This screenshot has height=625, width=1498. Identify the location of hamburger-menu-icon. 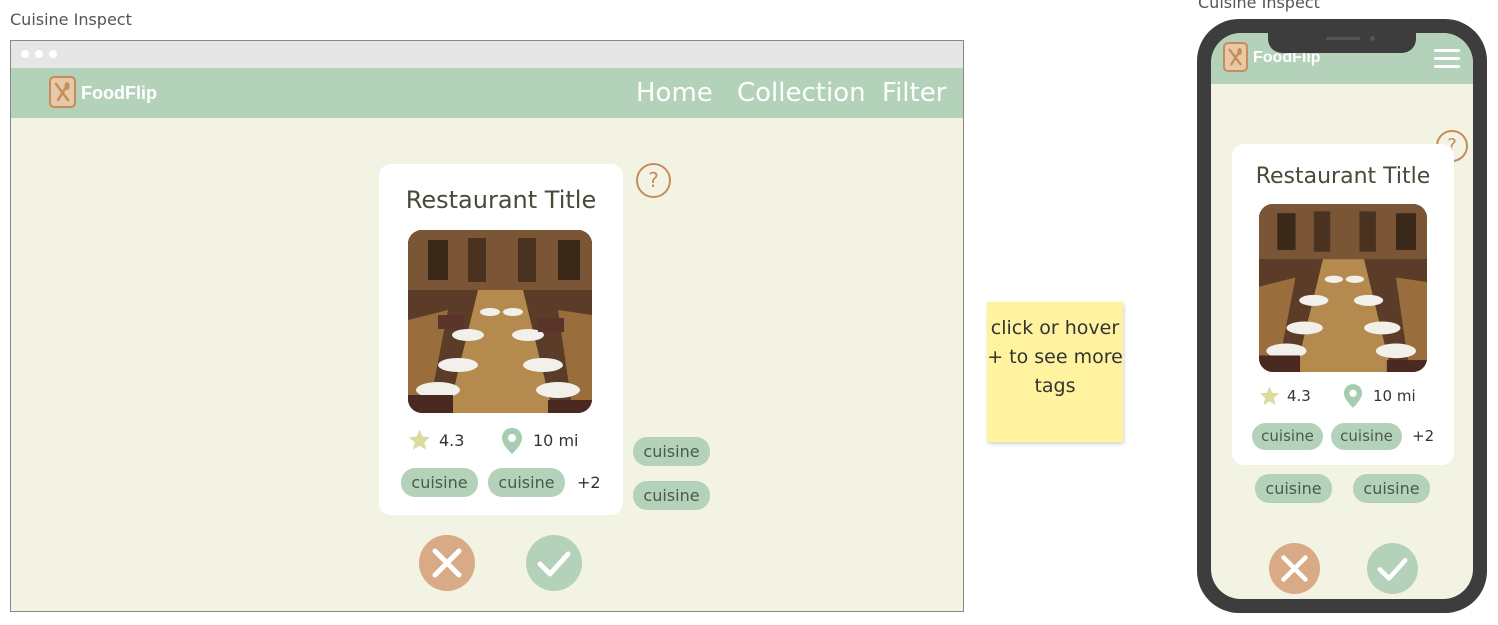
(1447, 59).